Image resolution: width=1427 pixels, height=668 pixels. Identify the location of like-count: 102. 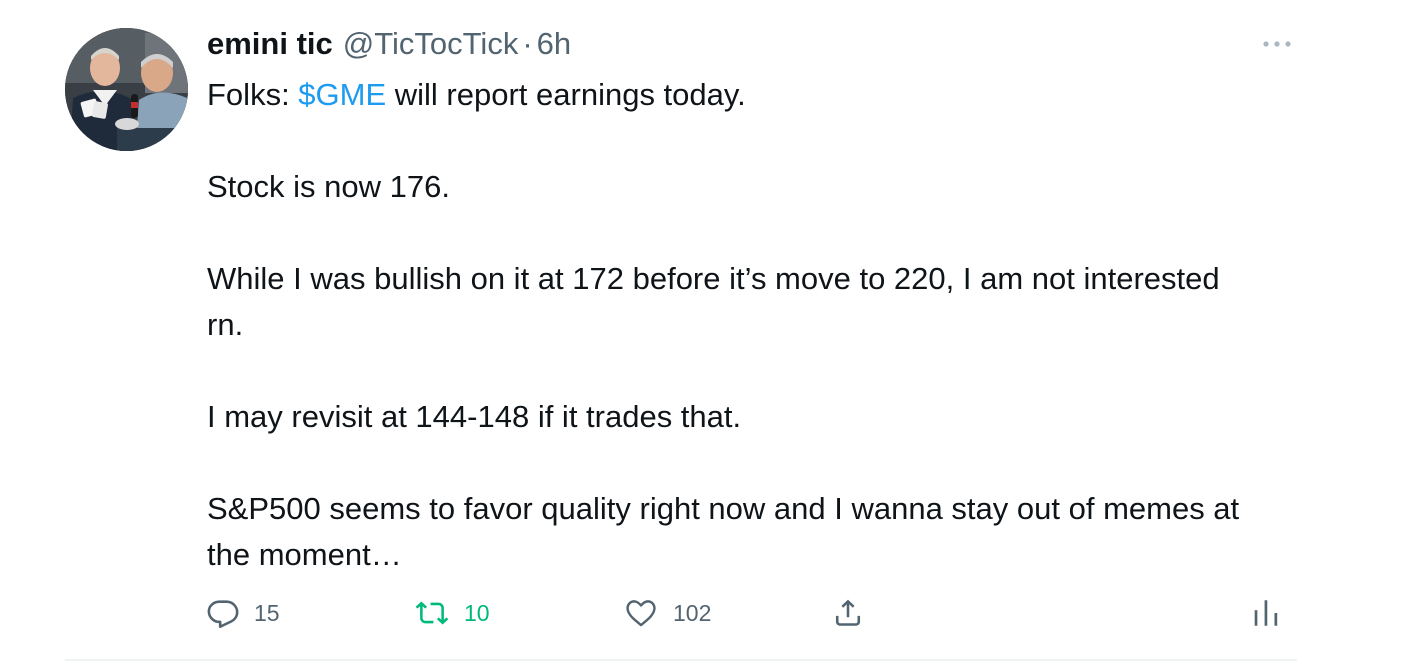
(692, 612).